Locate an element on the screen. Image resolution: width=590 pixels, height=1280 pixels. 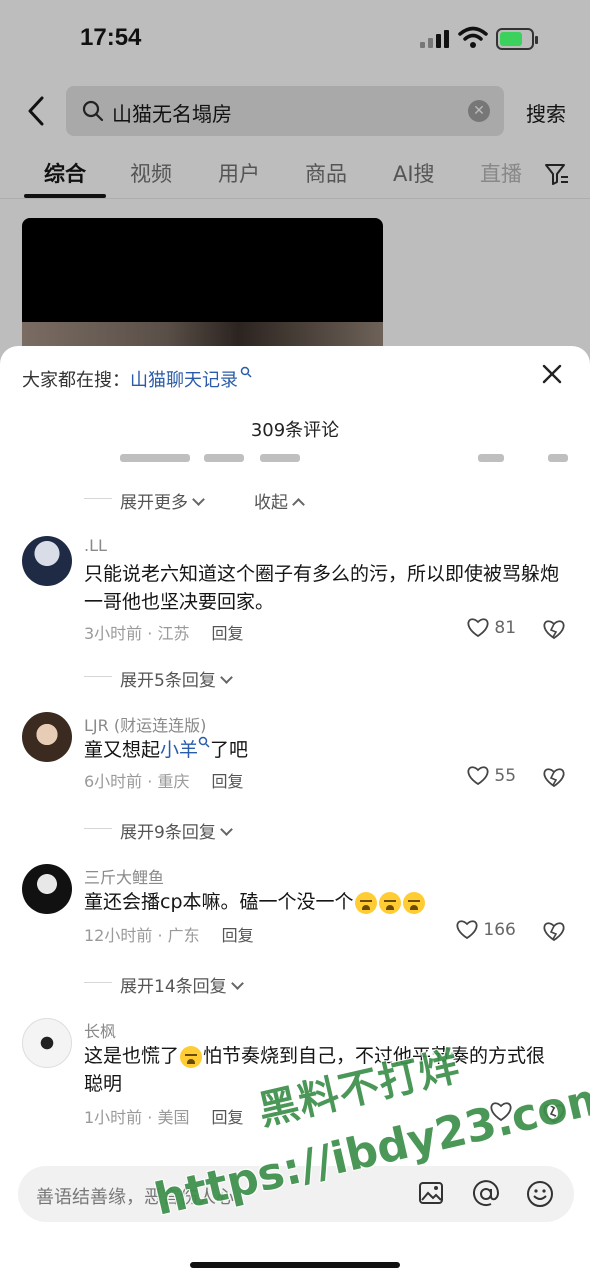
comment-username: LJR (财运连连版) is located at coordinates (145, 724).